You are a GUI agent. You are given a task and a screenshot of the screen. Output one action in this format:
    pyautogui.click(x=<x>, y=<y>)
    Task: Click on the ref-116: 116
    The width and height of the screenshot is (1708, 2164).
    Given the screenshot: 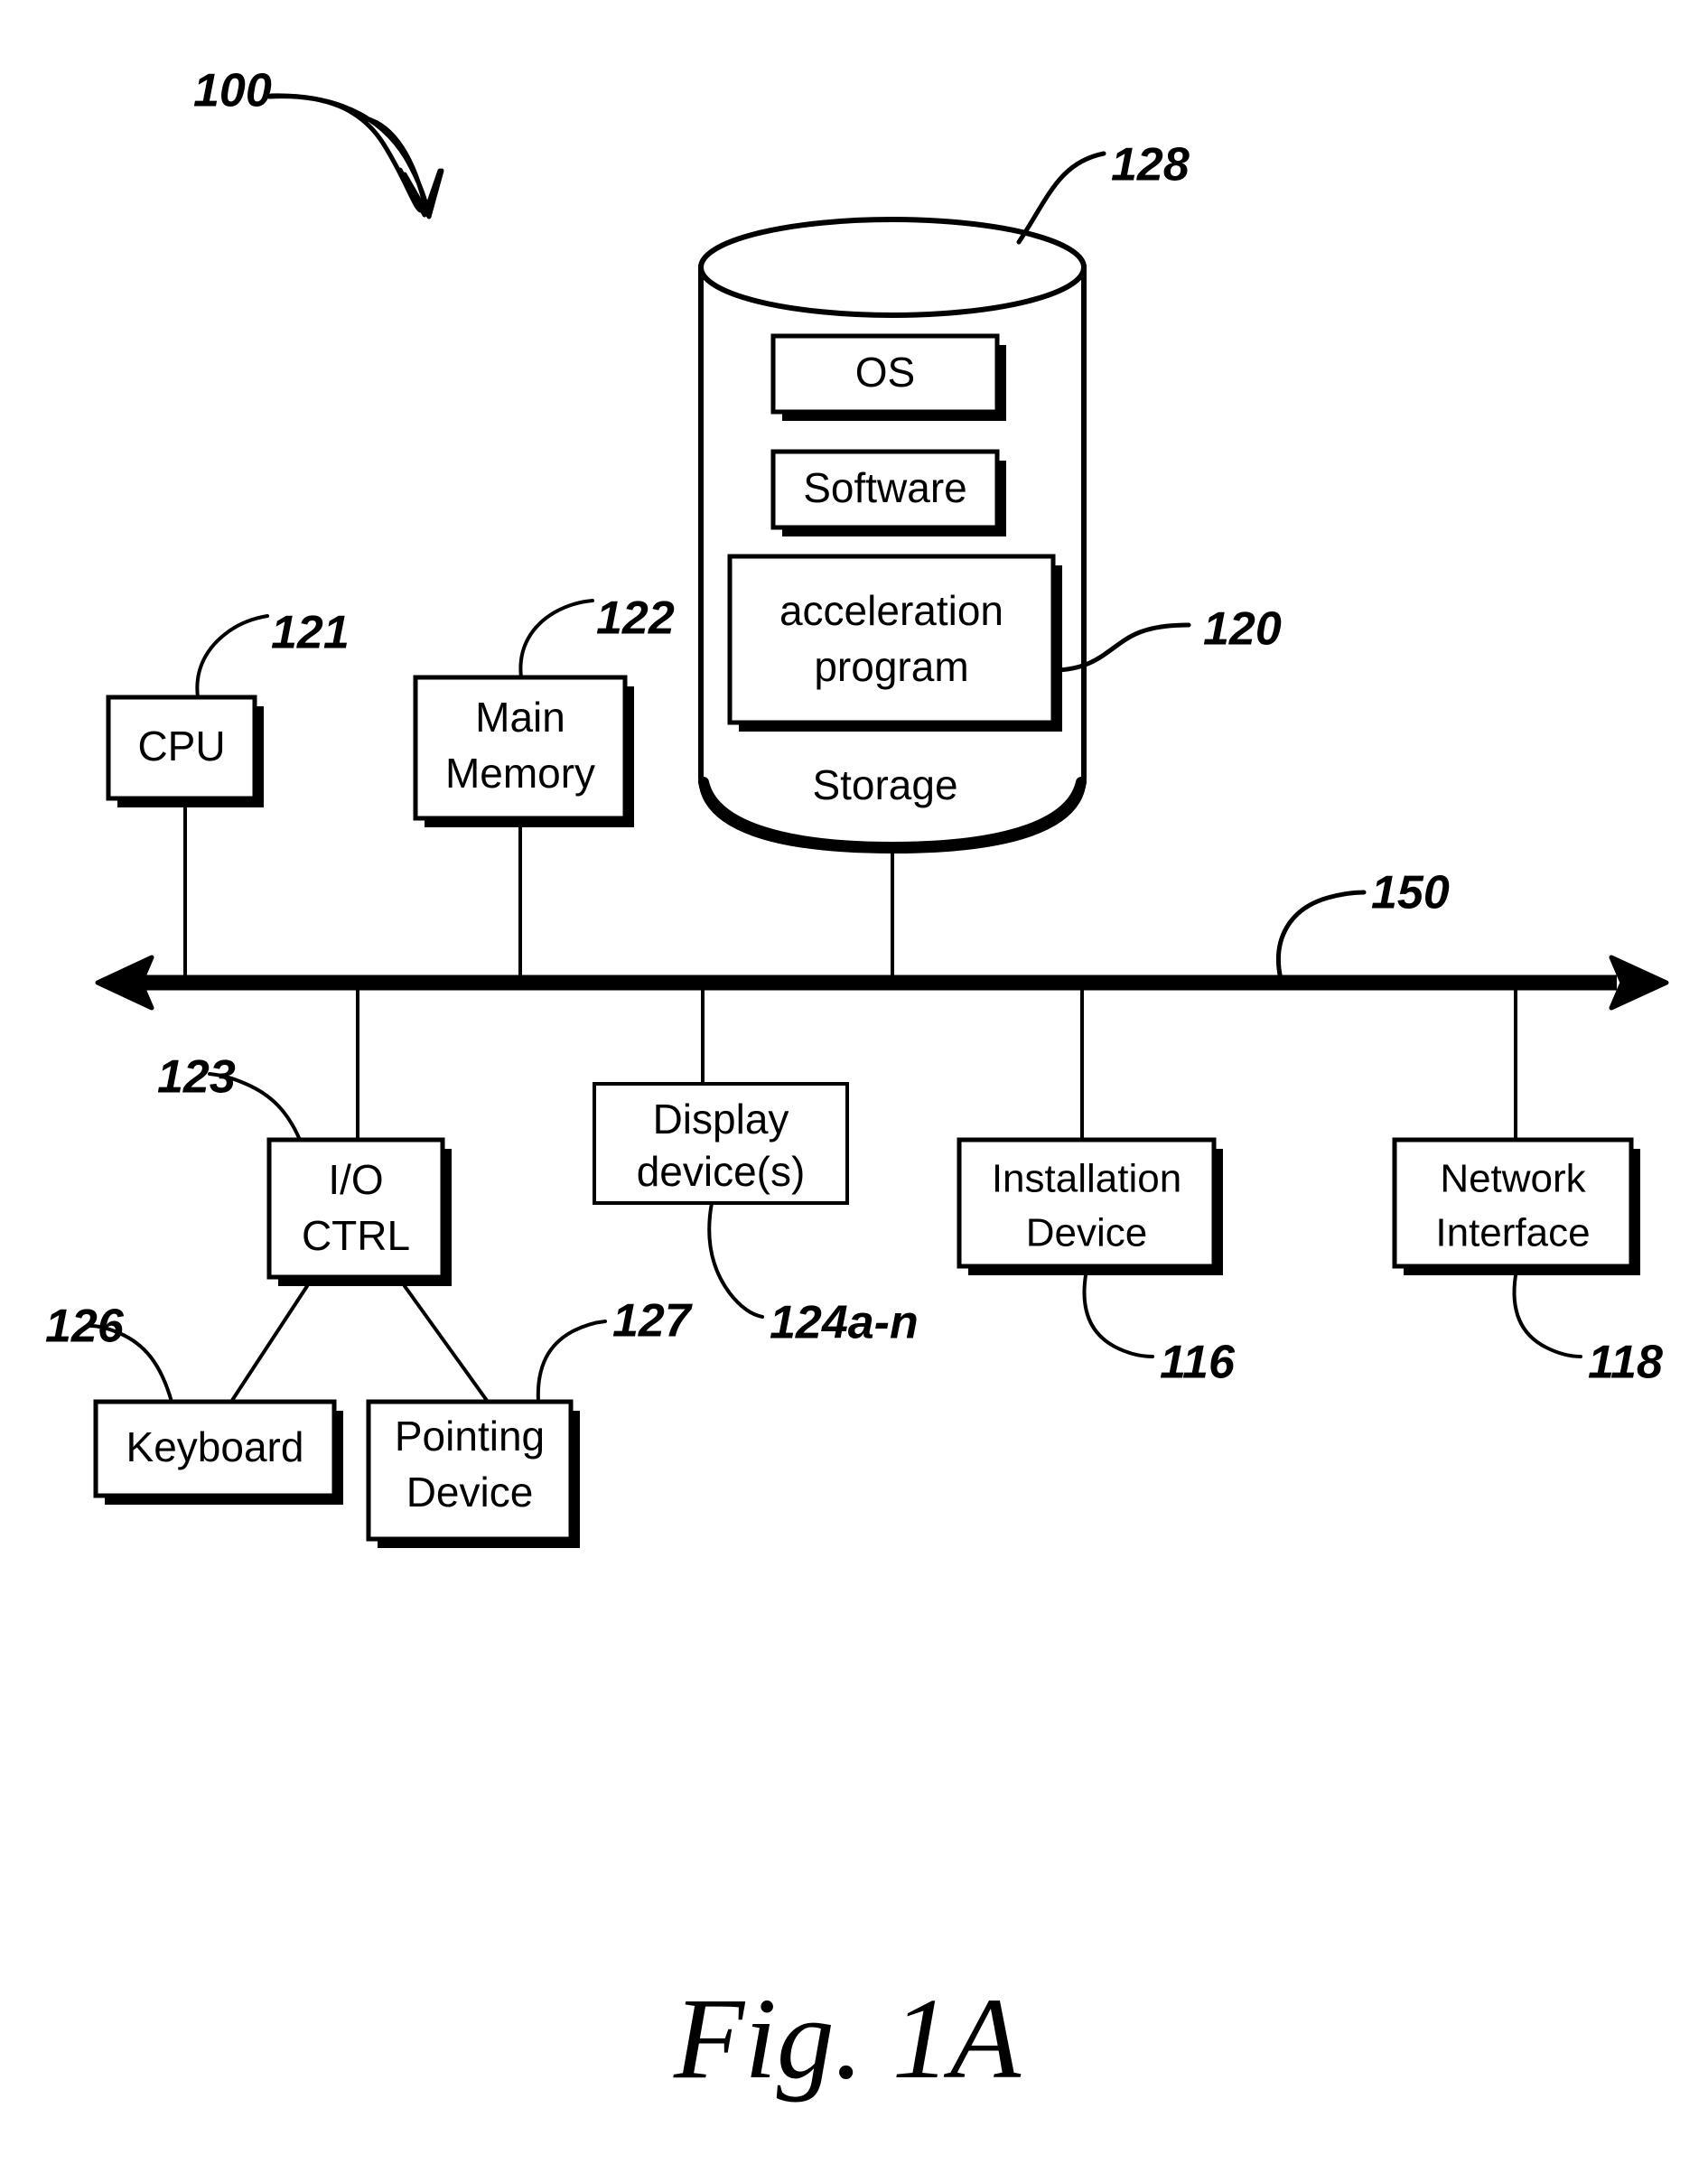 What is the action you would take?
    pyautogui.click(x=1198, y=1363)
    